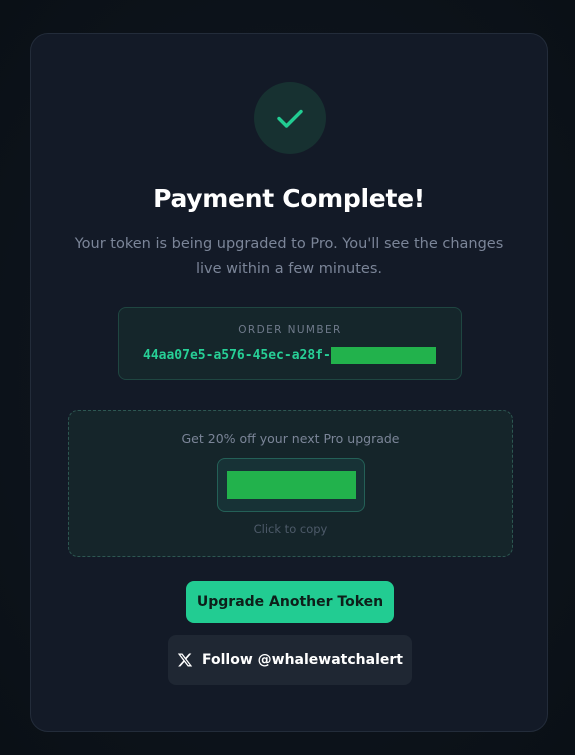 This screenshot has width=575, height=755. What do you see at coordinates (290, 438) in the screenshot?
I see `promo-heading: Get 20% off your next Pro upgrade` at bounding box center [290, 438].